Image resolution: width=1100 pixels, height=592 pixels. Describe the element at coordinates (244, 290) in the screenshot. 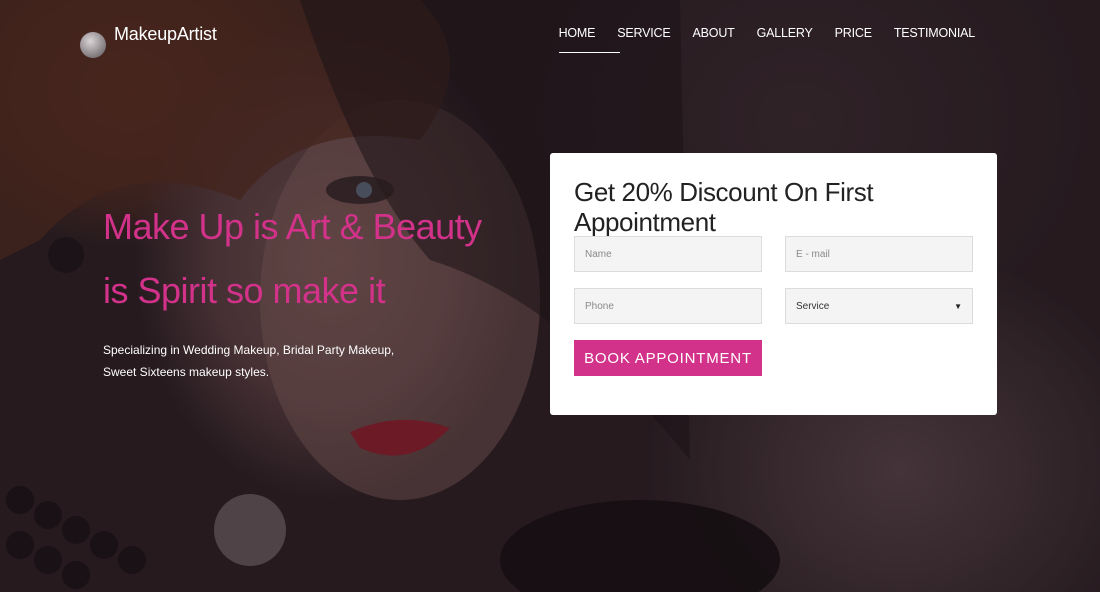

I see `hero-heading-line-2: is Spirit so make it` at that location.